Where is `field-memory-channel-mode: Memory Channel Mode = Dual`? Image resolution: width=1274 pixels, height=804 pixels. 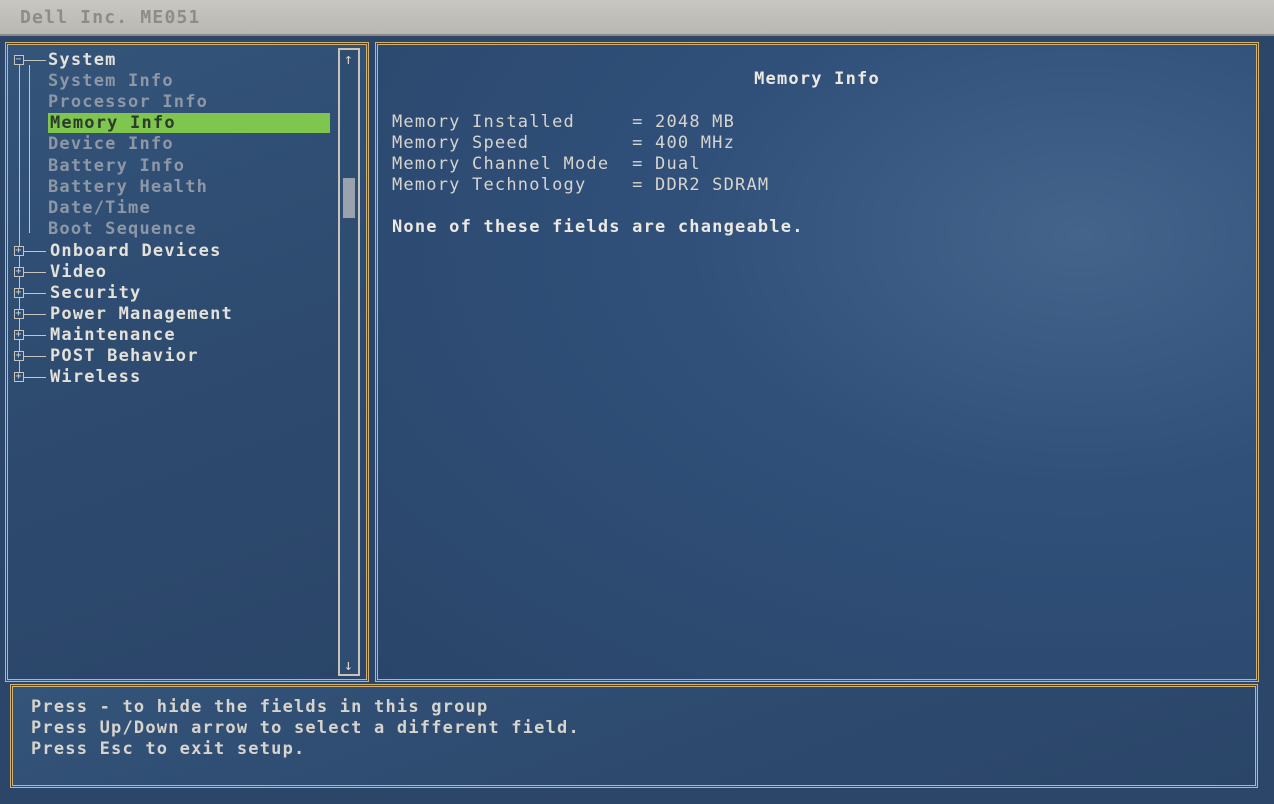 field-memory-channel-mode: Memory Channel Mode = Dual is located at coordinates (546, 164).